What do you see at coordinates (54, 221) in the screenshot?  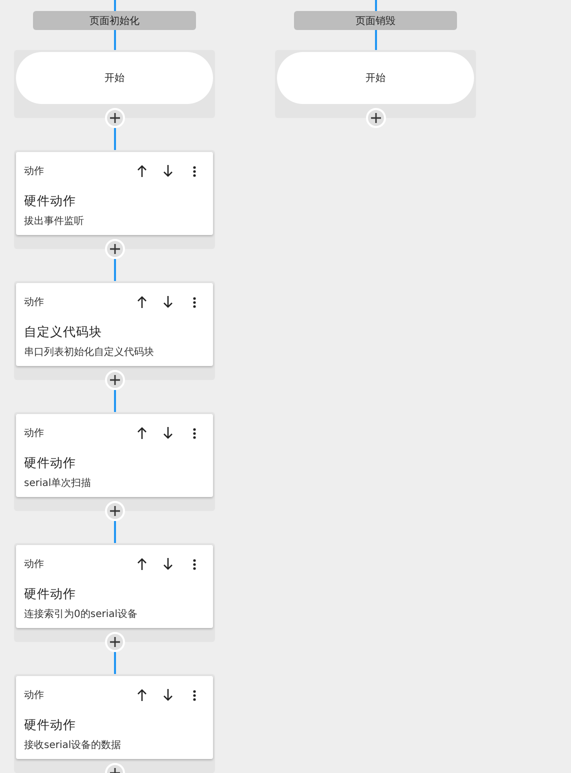 I see `action-description: 拔出事件监听` at bounding box center [54, 221].